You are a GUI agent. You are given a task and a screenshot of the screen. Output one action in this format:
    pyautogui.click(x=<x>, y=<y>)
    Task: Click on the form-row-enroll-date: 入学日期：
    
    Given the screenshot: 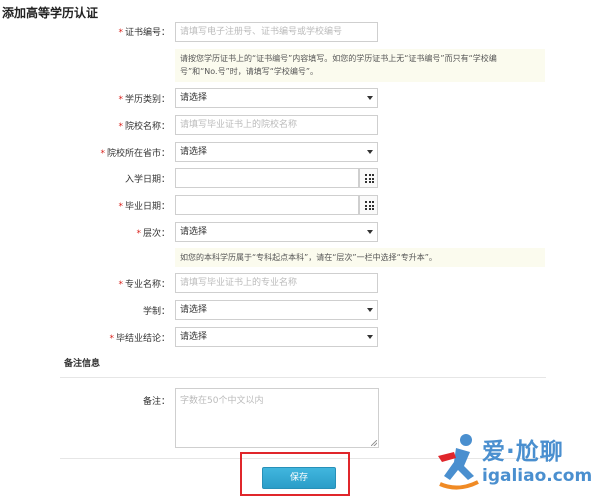 What is the action you would take?
    pyautogui.click(x=296, y=179)
    